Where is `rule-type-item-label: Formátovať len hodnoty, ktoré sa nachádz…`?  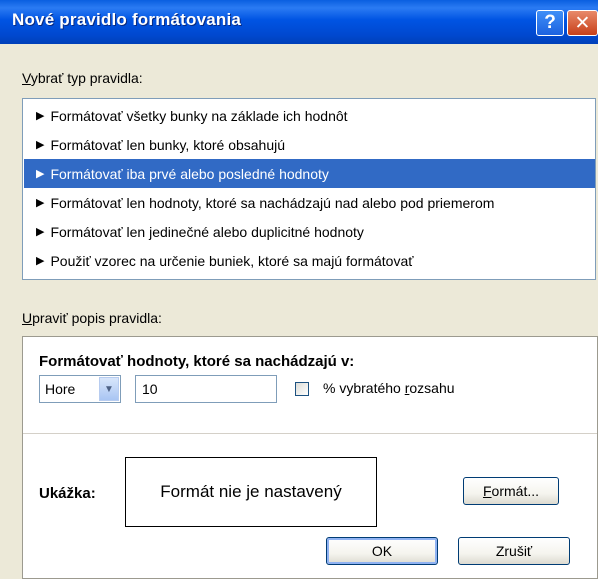 rule-type-item-label: Formátovať len hodnoty, ktoré sa nachádz… is located at coordinates (272, 202).